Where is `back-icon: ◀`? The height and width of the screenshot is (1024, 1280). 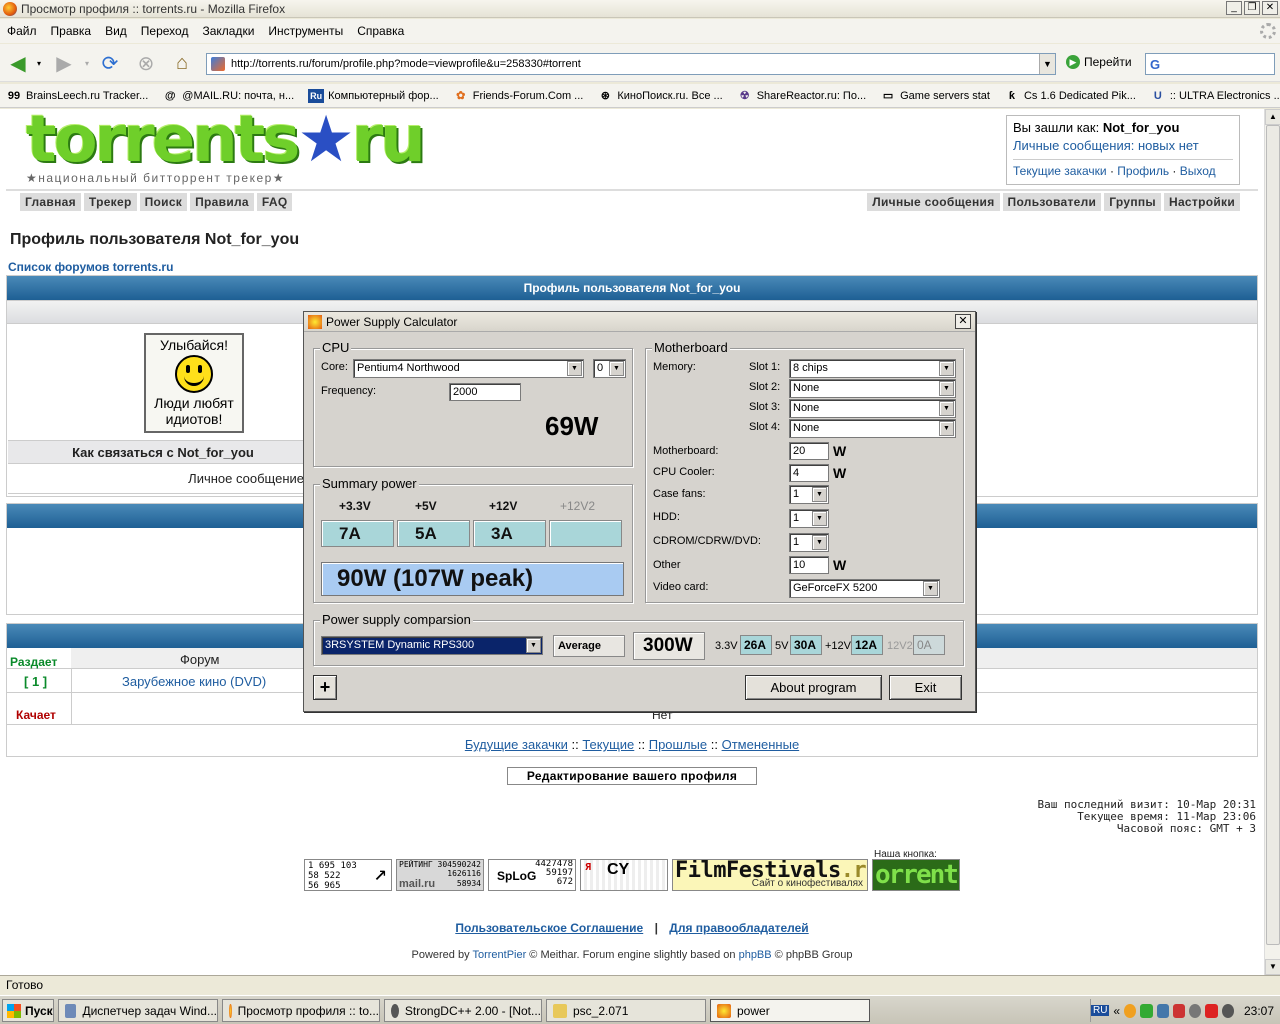 back-icon: ◀ is located at coordinates (18, 63).